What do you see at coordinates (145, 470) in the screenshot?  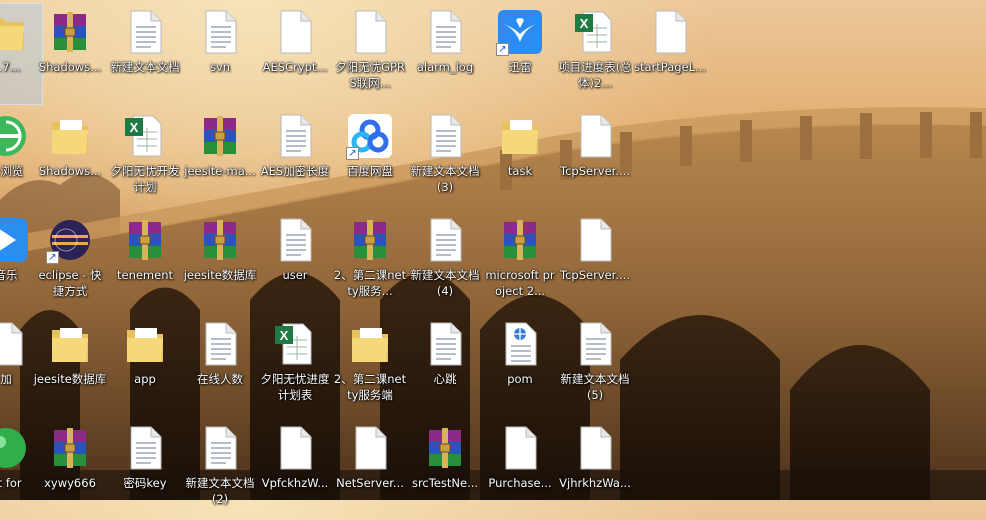 I see `desktop-icon: 密码key` at bounding box center [145, 470].